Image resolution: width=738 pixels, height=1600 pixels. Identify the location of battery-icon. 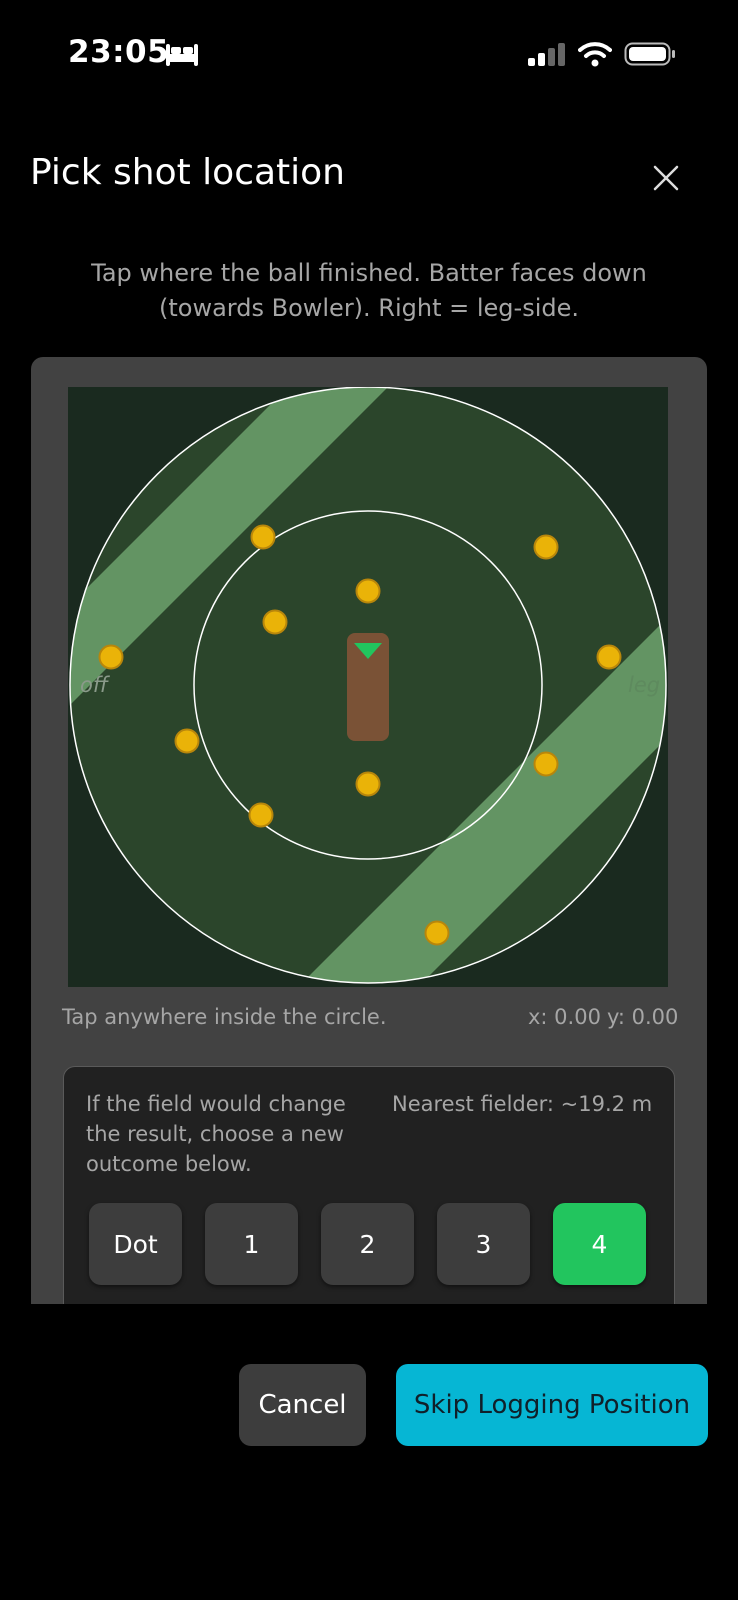
(649, 54).